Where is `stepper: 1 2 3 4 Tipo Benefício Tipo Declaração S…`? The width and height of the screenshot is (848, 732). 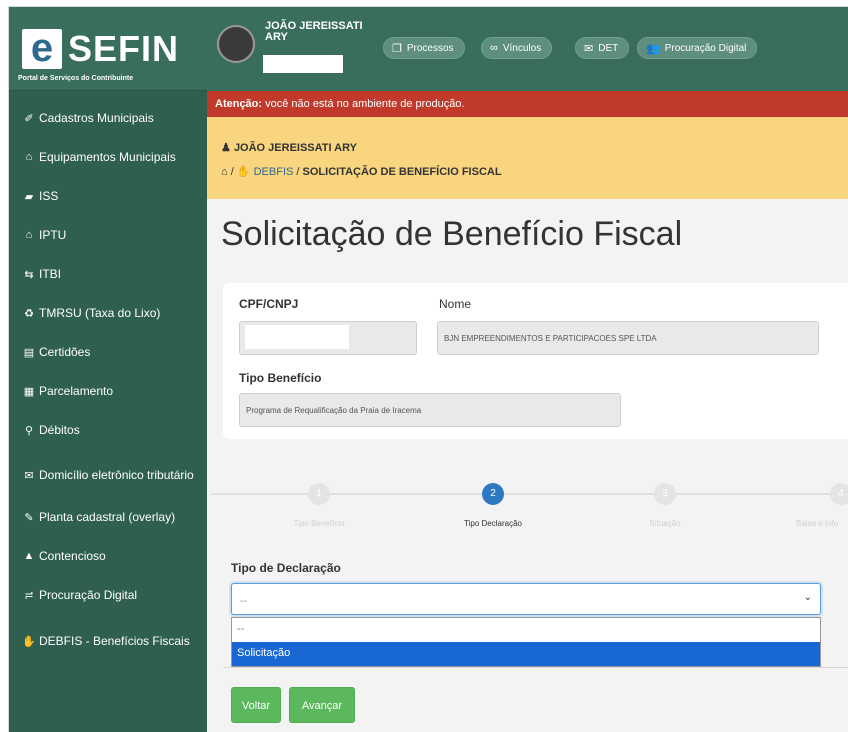
stepper: 1 2 3 4 Tipo Benefício Tipo Declaração S… is located at coordinates (529, 505).